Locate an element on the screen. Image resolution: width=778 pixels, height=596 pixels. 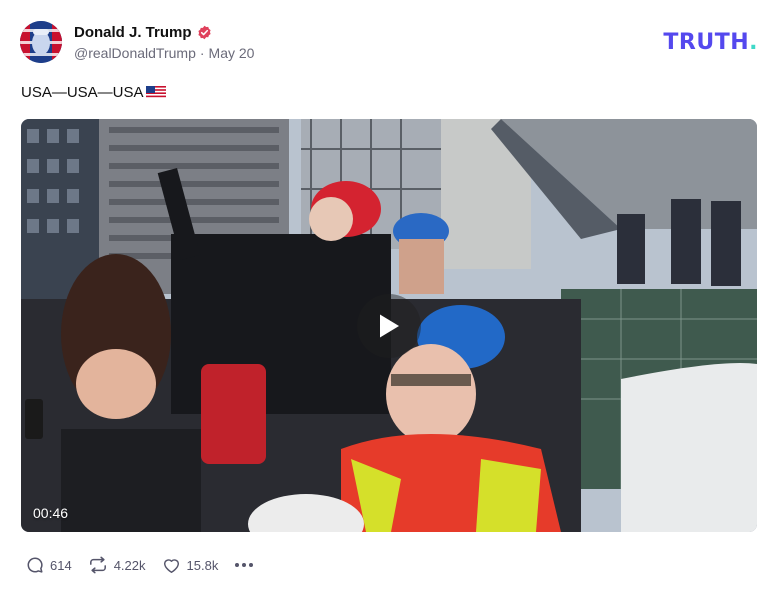
more-options-button is located at coordinates (244, 565).